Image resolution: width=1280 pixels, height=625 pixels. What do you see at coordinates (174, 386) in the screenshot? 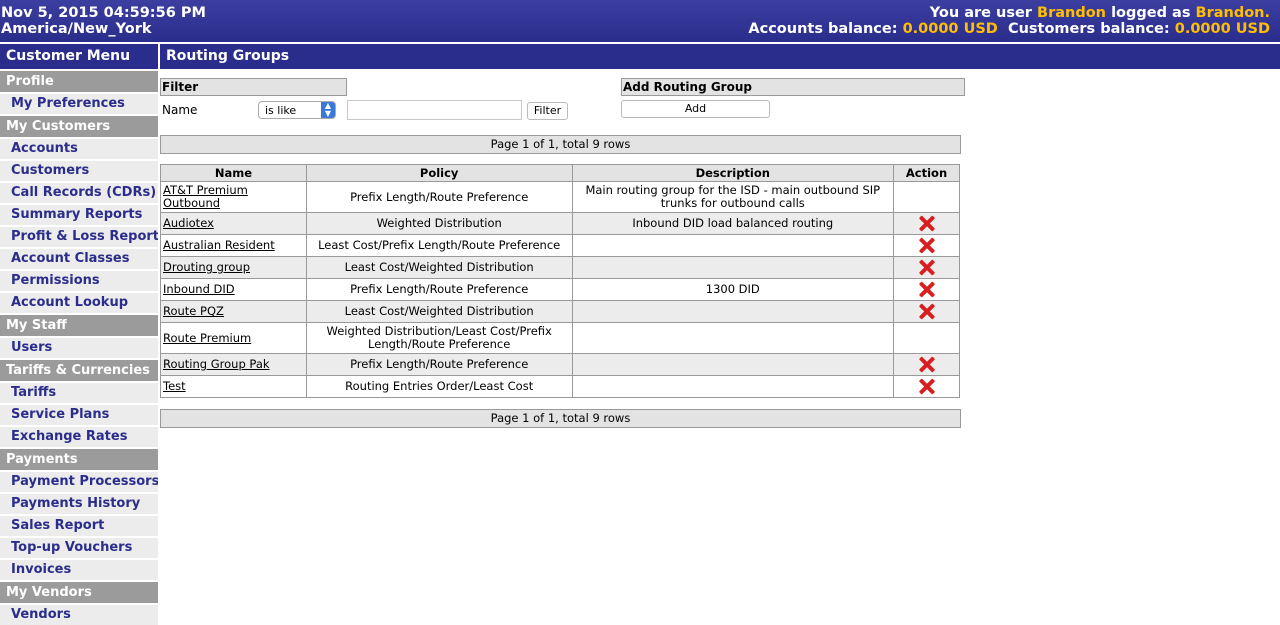
I see `routing-group-link: Test` at bounding box center [174, 386].